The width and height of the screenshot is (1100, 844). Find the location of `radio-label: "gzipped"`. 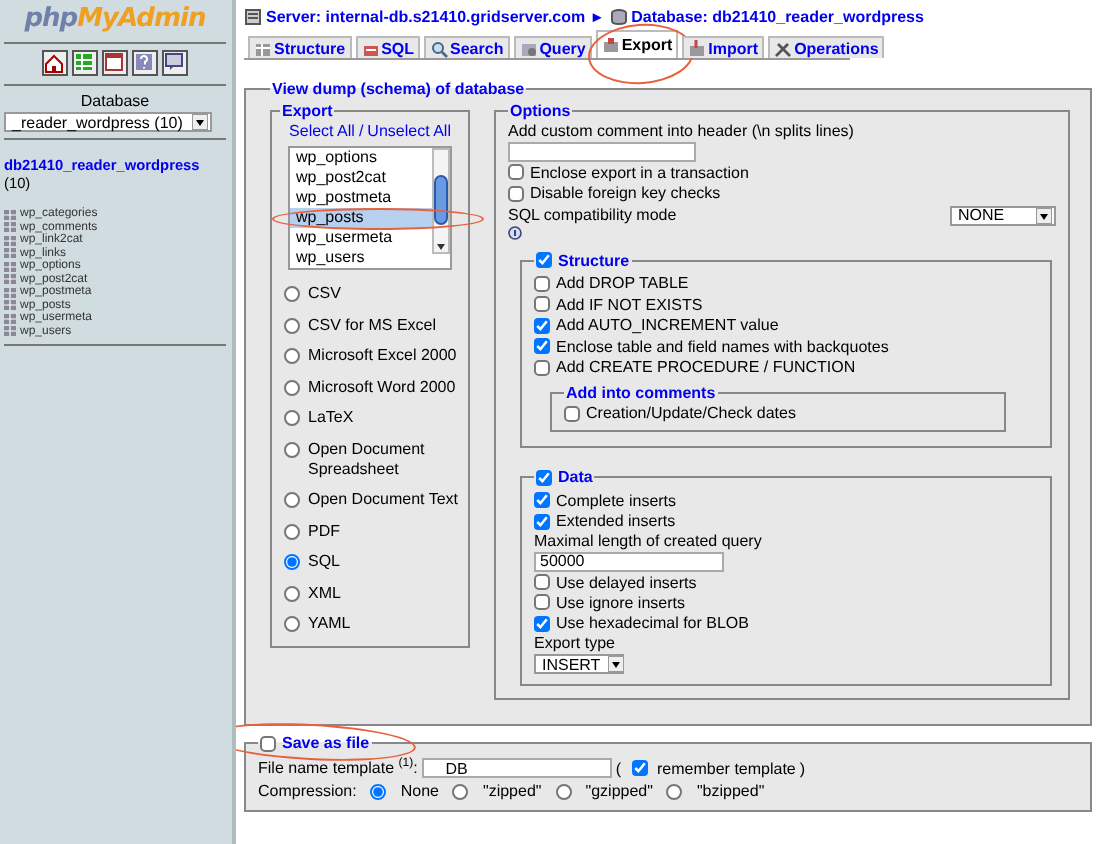

radio-label: "gzipped" is located at coordinates (619, 791).